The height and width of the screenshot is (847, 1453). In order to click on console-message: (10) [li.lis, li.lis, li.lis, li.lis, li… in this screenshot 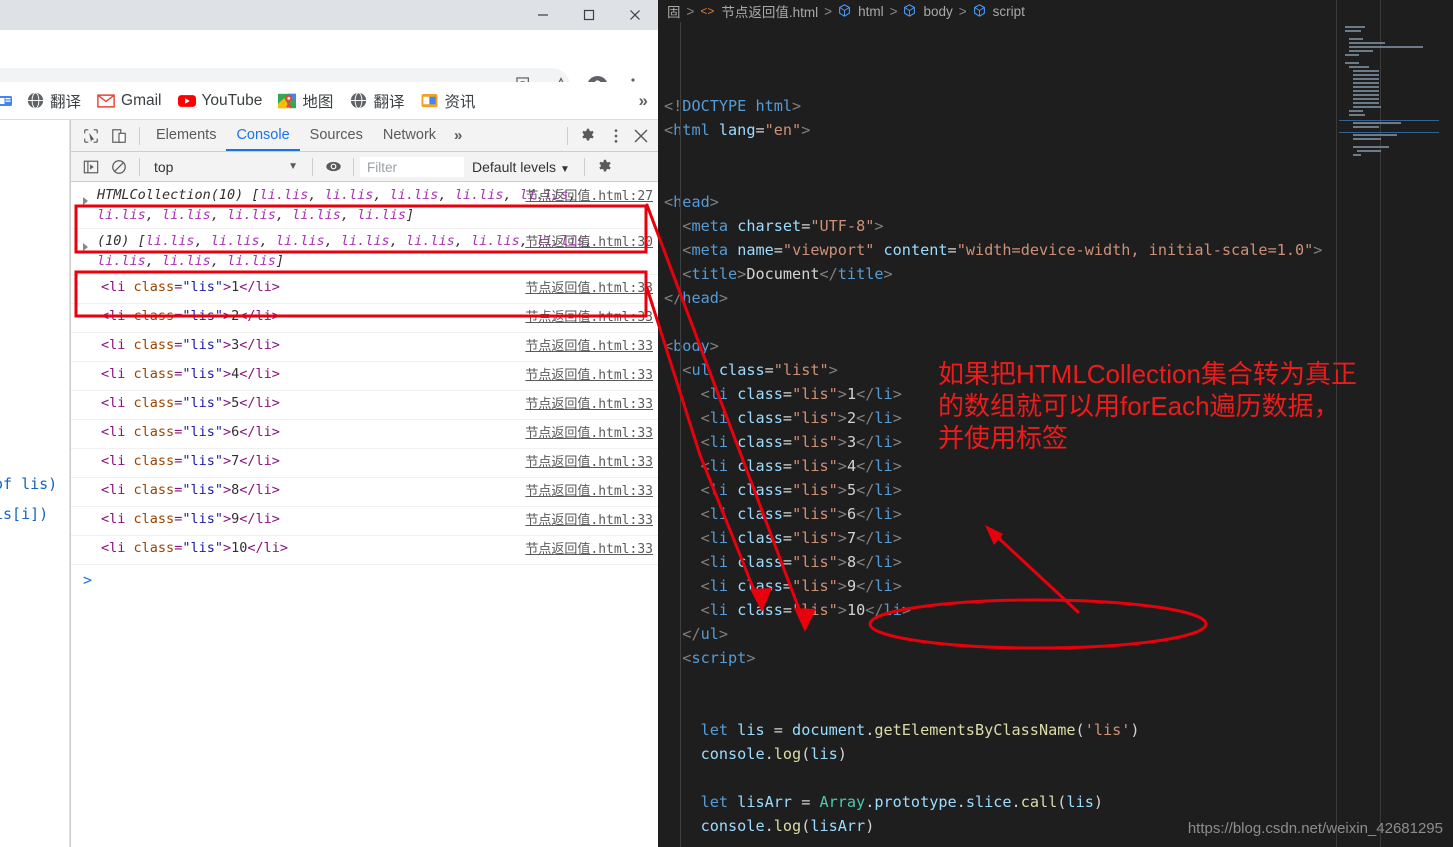, I will do `click(364, 252)`.